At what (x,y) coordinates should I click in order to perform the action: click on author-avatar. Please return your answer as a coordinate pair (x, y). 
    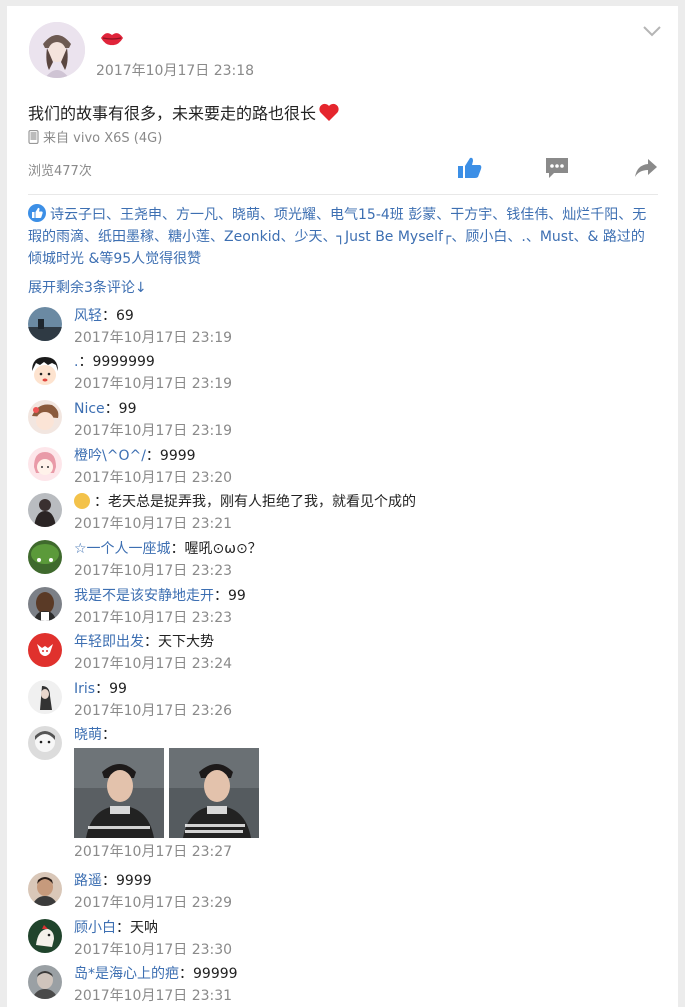
    Looking at the image, I should click on (57, 50).